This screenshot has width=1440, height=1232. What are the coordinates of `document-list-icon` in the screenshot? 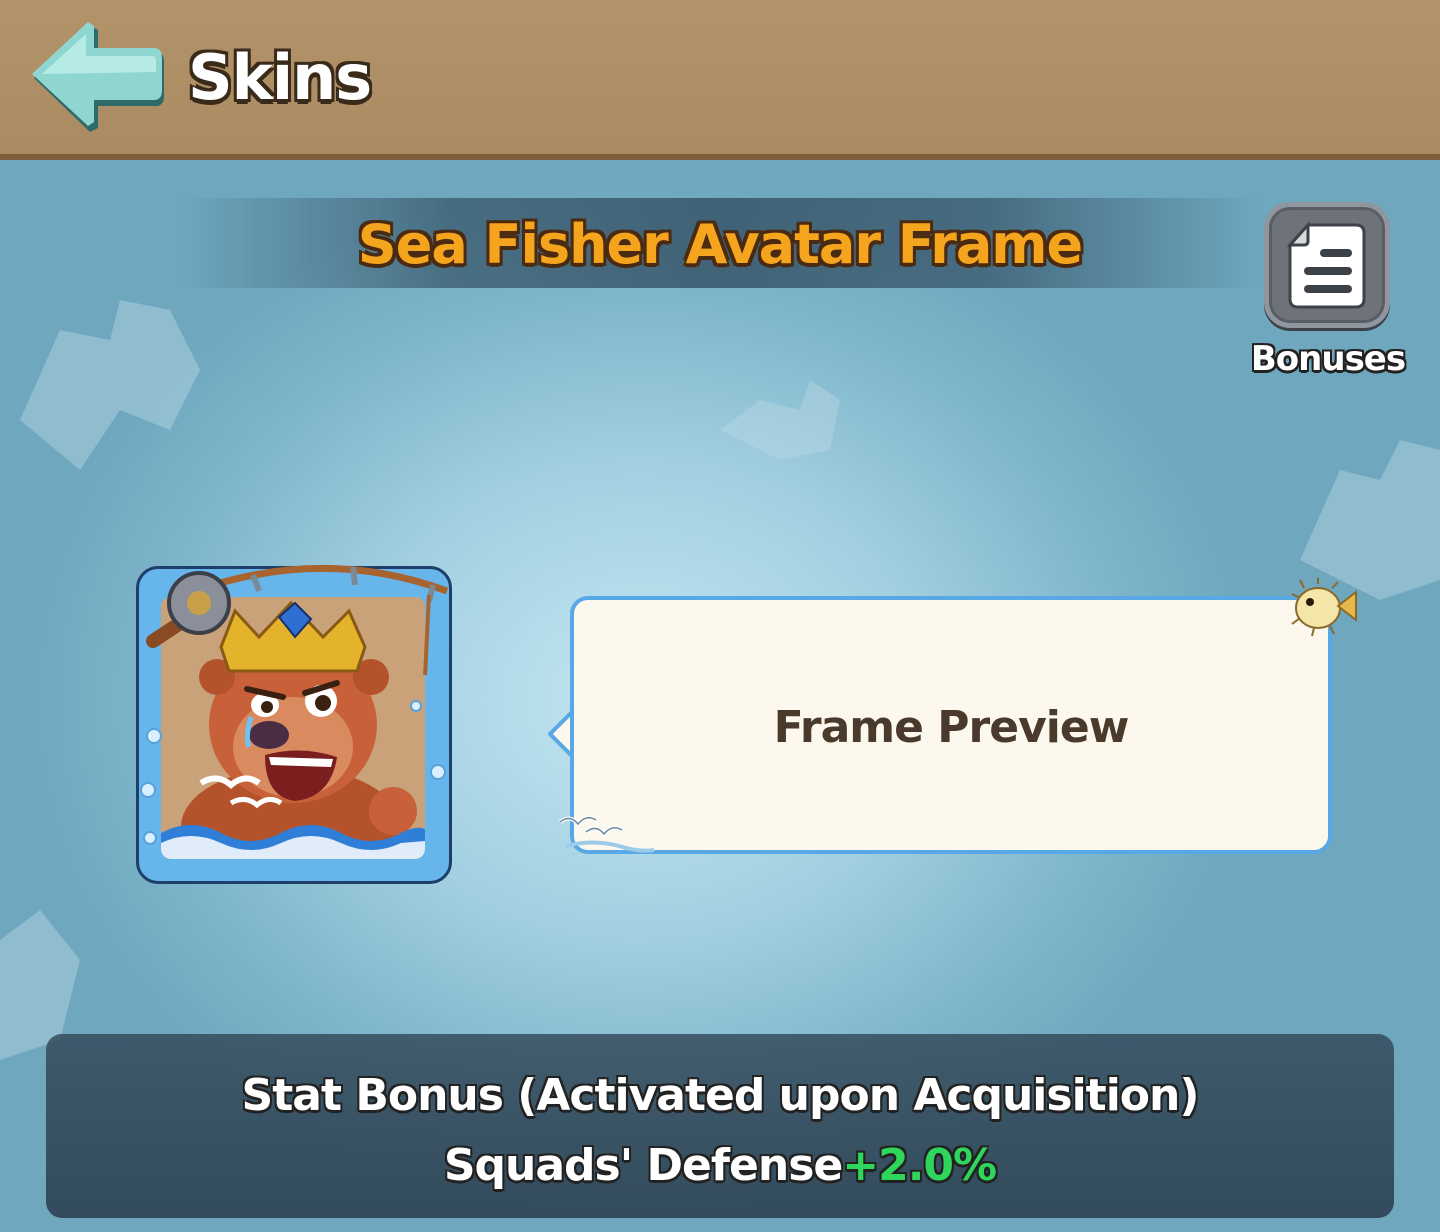 It's located at (1326, 265).